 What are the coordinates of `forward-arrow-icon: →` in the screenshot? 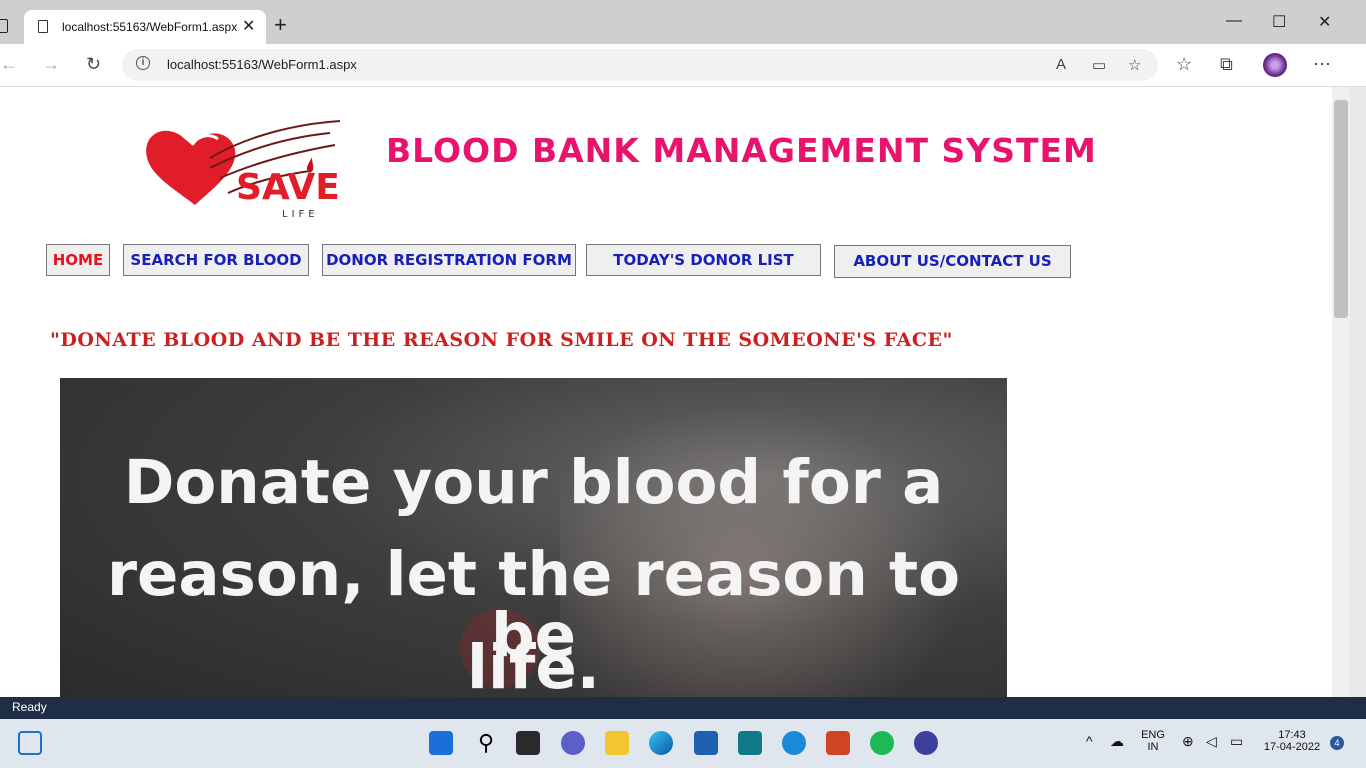 It's located at (51, 64).